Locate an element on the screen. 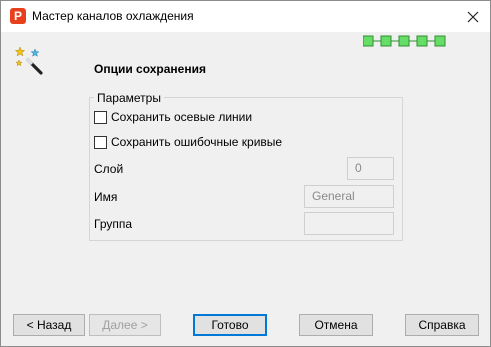 This screenshot has height=347, width=491. app-logo-icon: P is located at coordinates (18, 16).